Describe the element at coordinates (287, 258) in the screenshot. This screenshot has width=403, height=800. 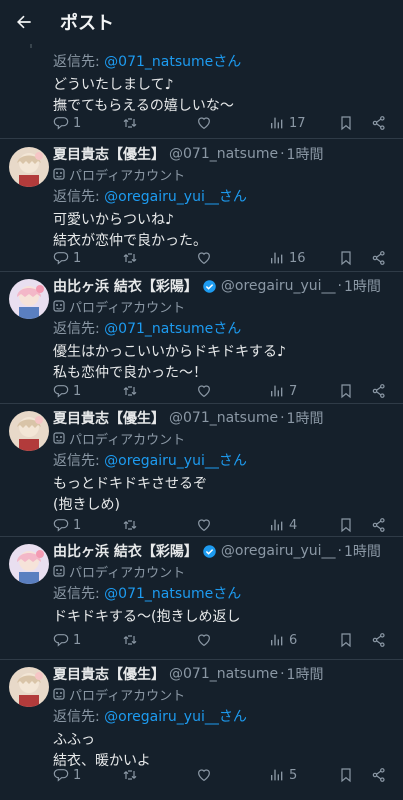
I see `views-button: 16` at that location.